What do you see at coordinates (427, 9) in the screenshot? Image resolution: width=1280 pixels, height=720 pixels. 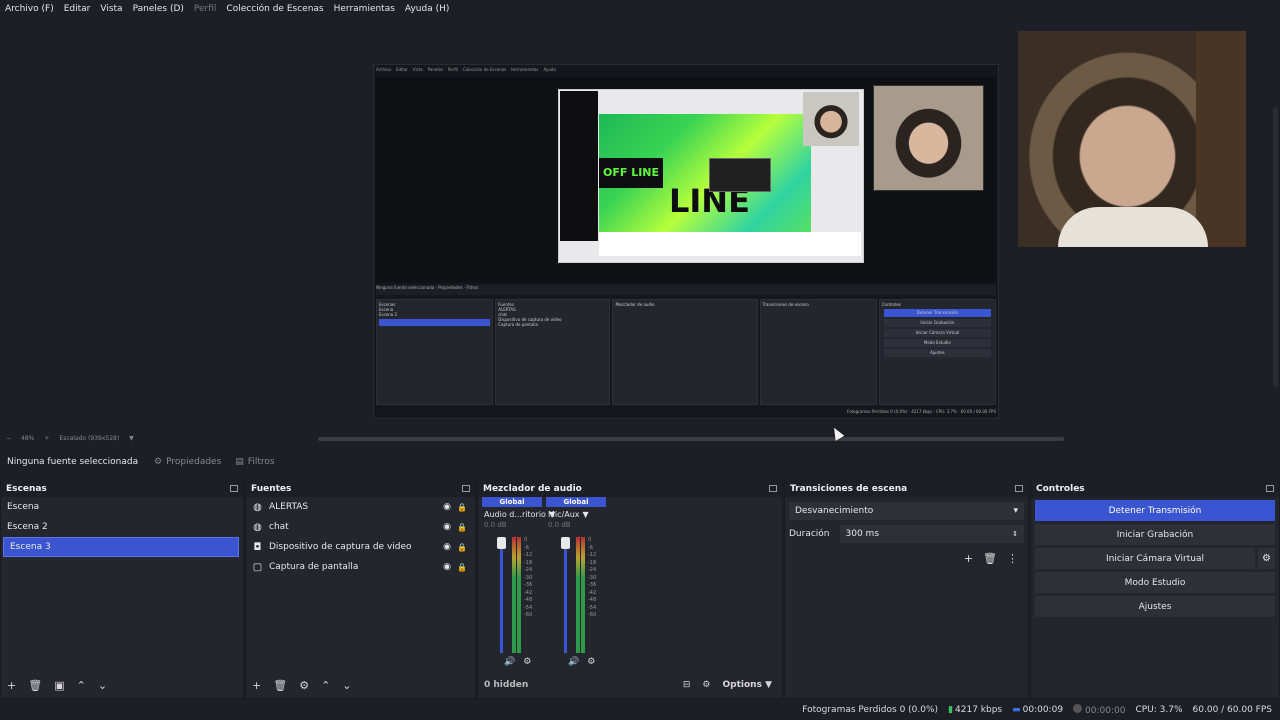 I see `menu-ayuda: Ayuda (H)` at bounding box center [427, 9].